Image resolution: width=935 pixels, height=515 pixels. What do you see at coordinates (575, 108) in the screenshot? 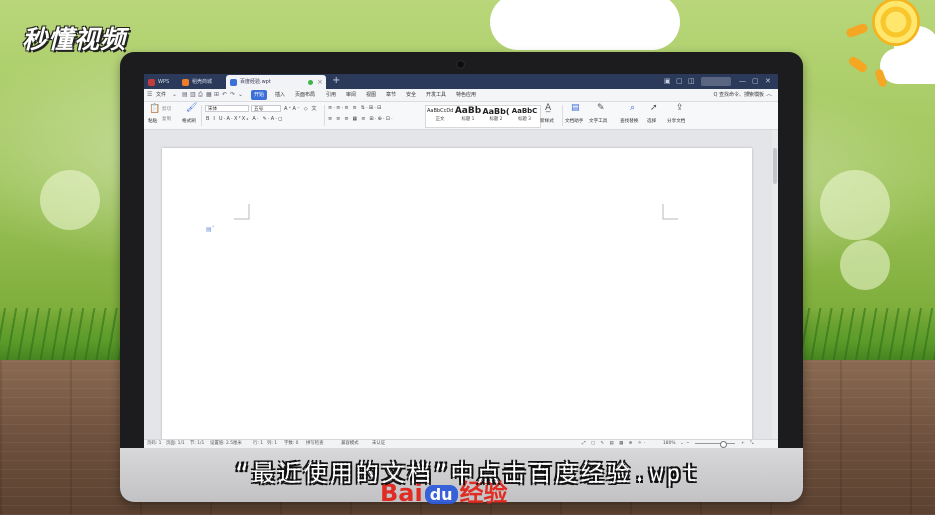
I see `document-assistant-icon: ▤` at bounding box center [575, 108].